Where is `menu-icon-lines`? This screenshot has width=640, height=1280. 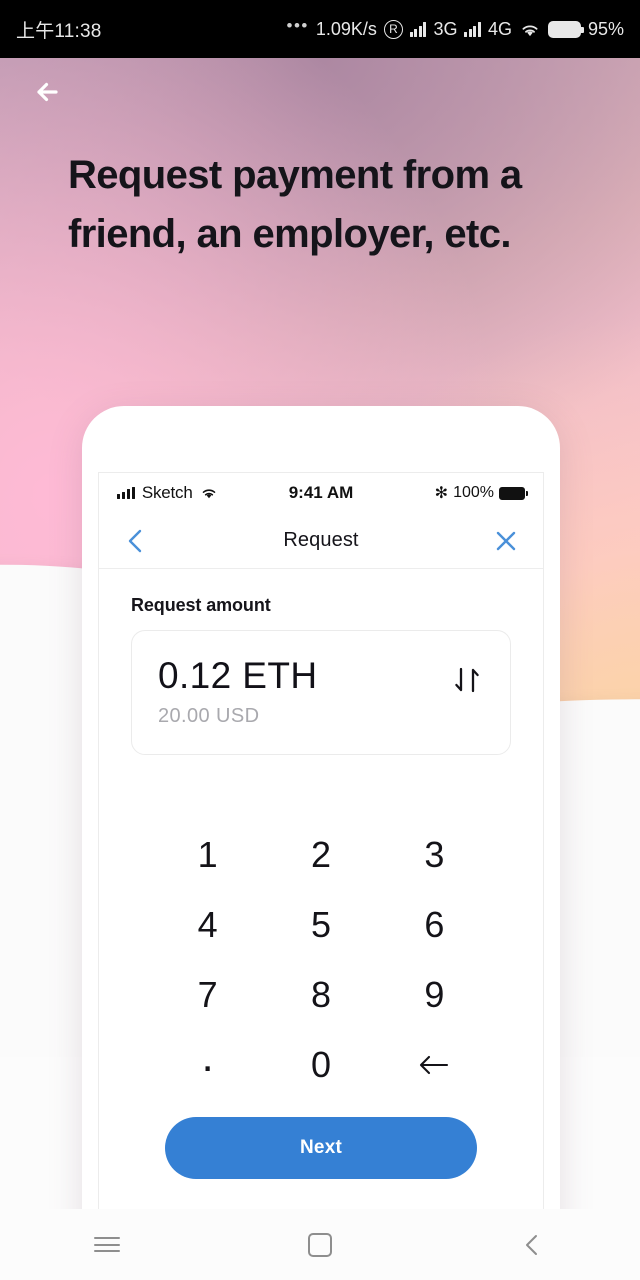 menu-icon-lines is located at coordinates (106, 1245).